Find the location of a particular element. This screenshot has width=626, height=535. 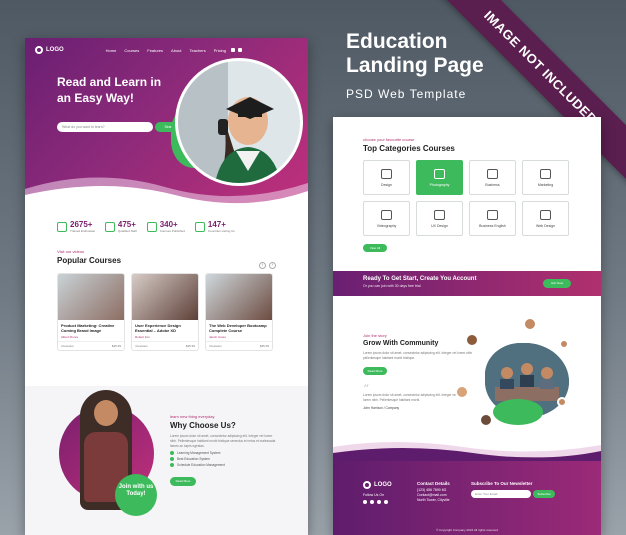

course-image is located at coordinates (239, 297).